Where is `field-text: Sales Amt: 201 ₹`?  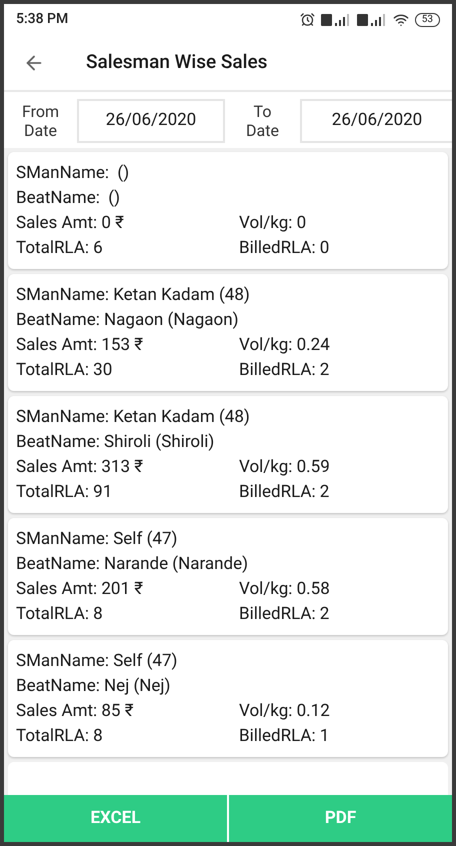
field-text: Sales Amt: 201 ₹ is located at coordinates (80, 589).